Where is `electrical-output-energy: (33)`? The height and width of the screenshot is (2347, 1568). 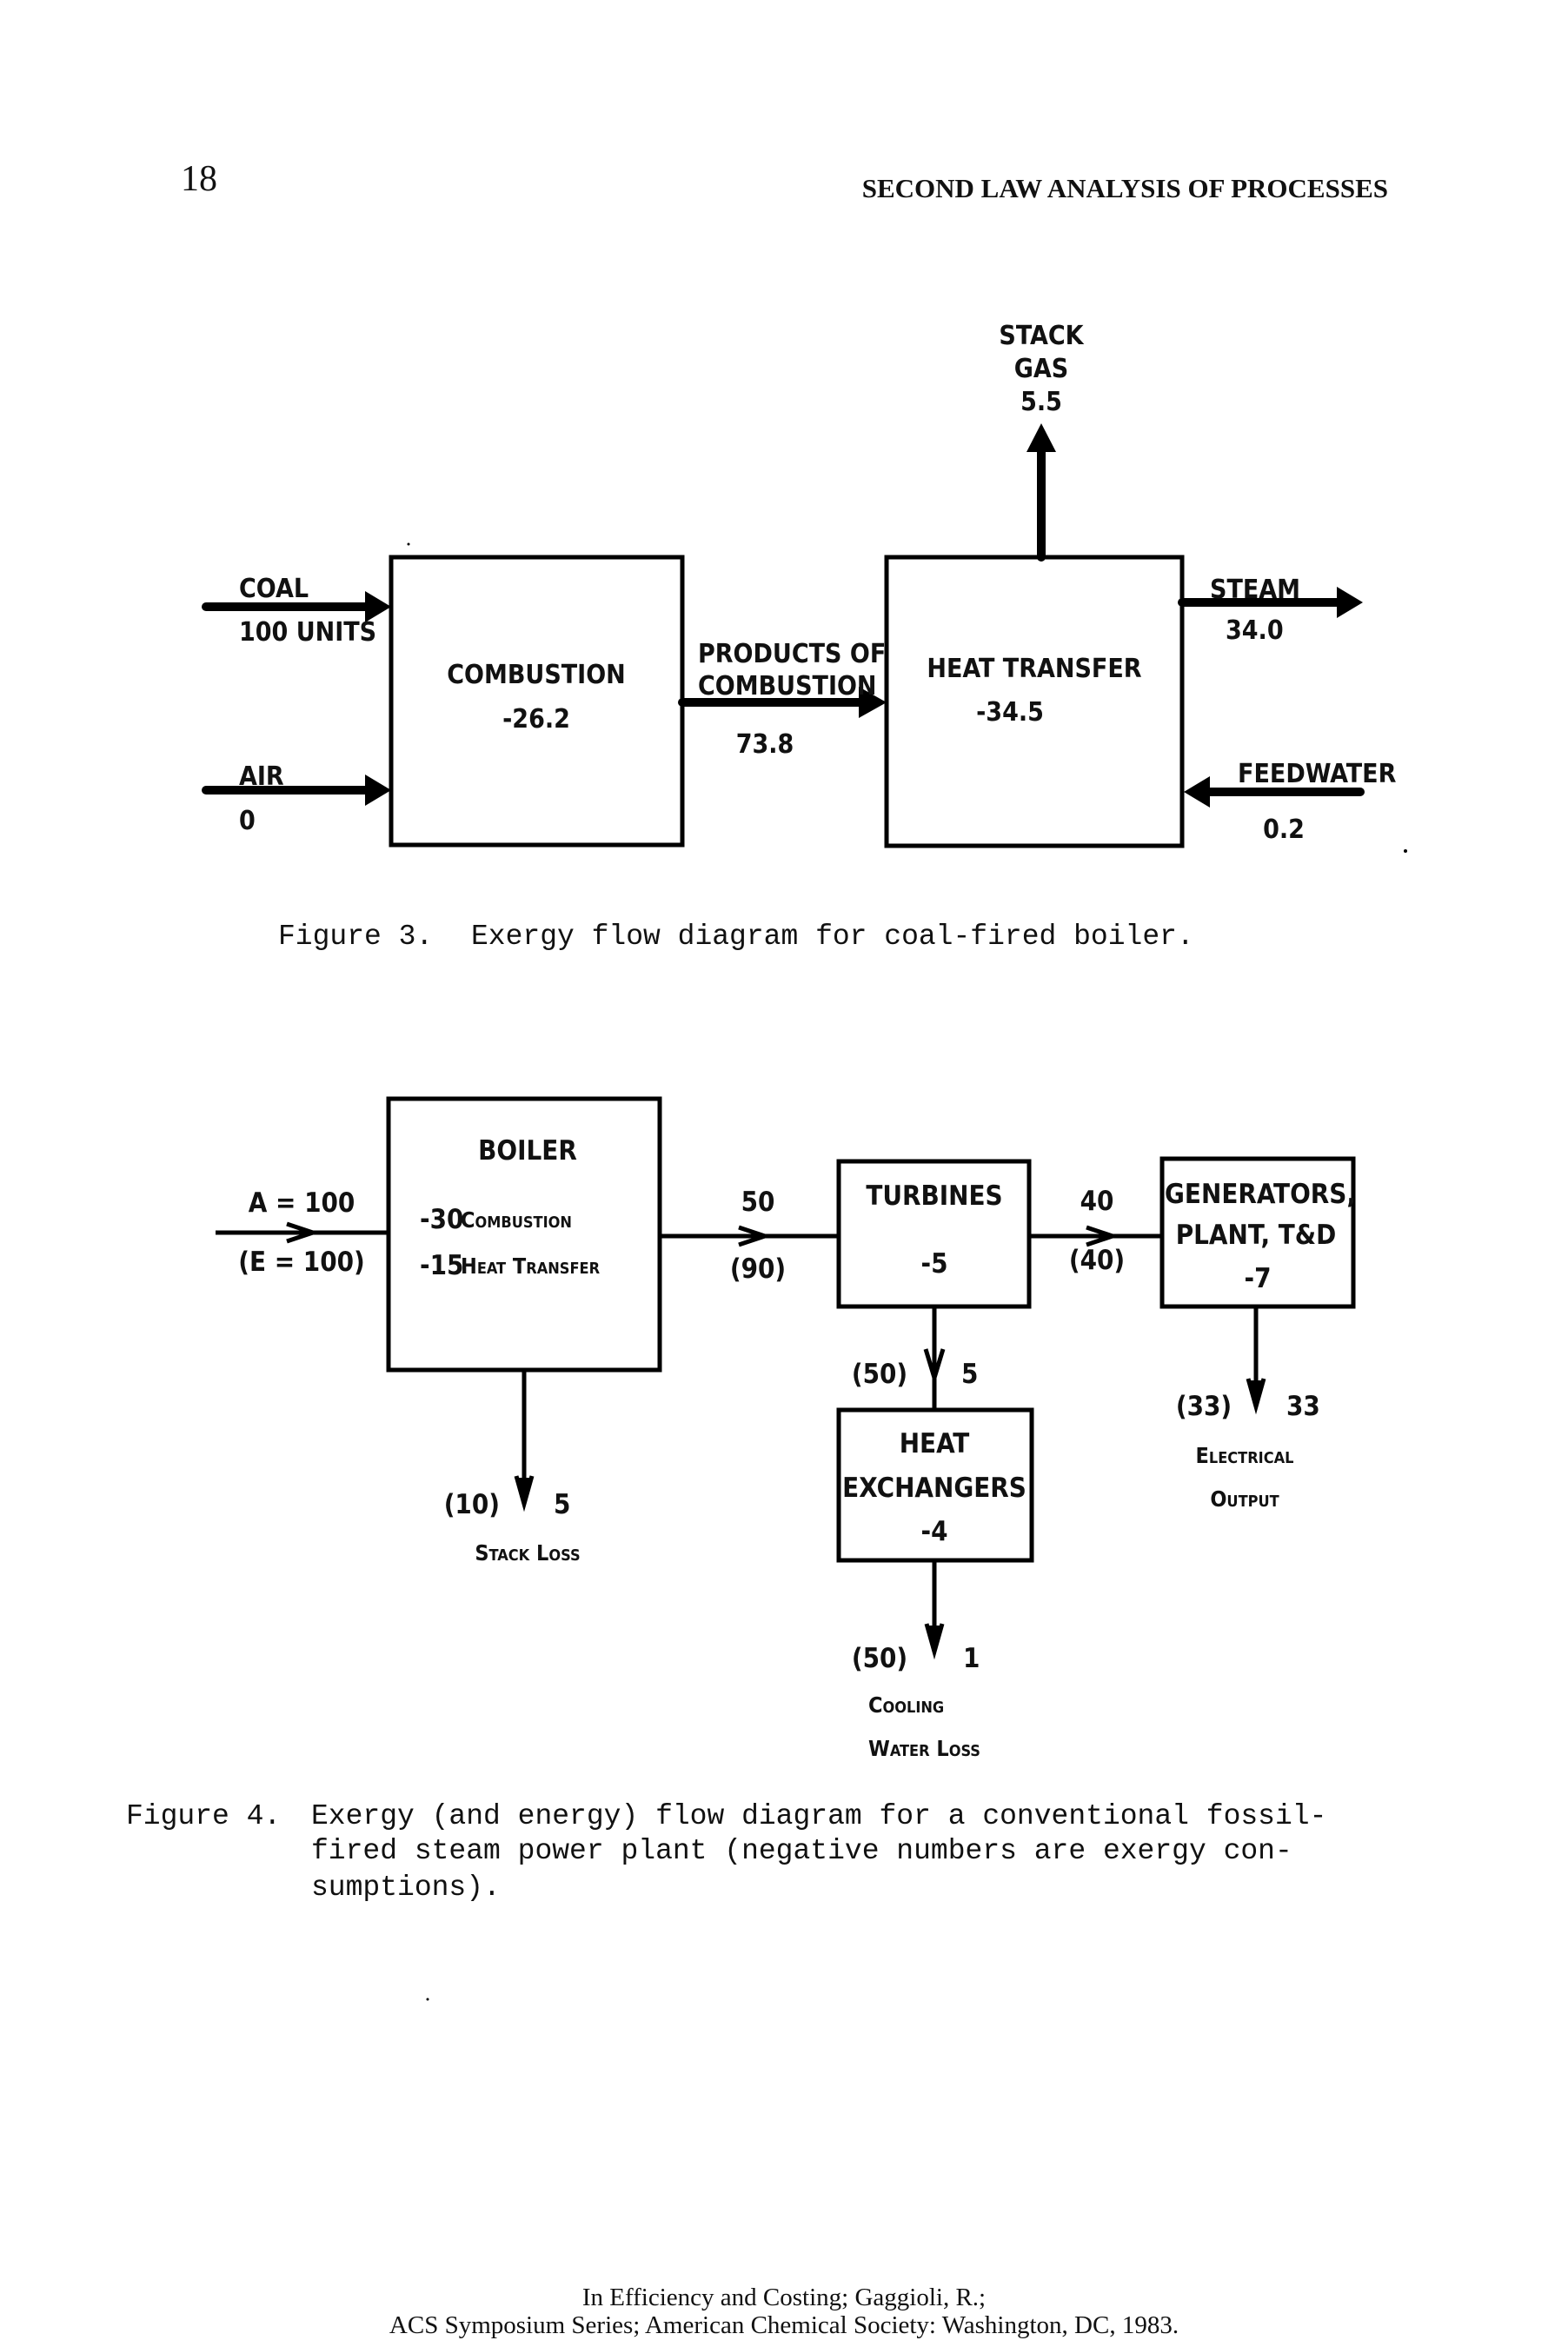 electrical-output-energy: (33) is located at coordinates (1204, 1406).